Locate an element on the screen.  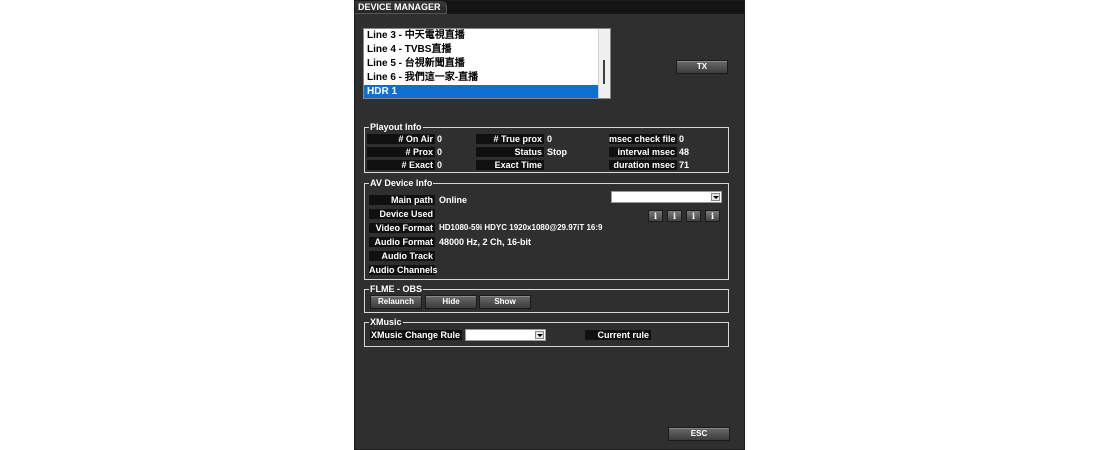
exact-value: 0 is located at coordinates (440, 165).